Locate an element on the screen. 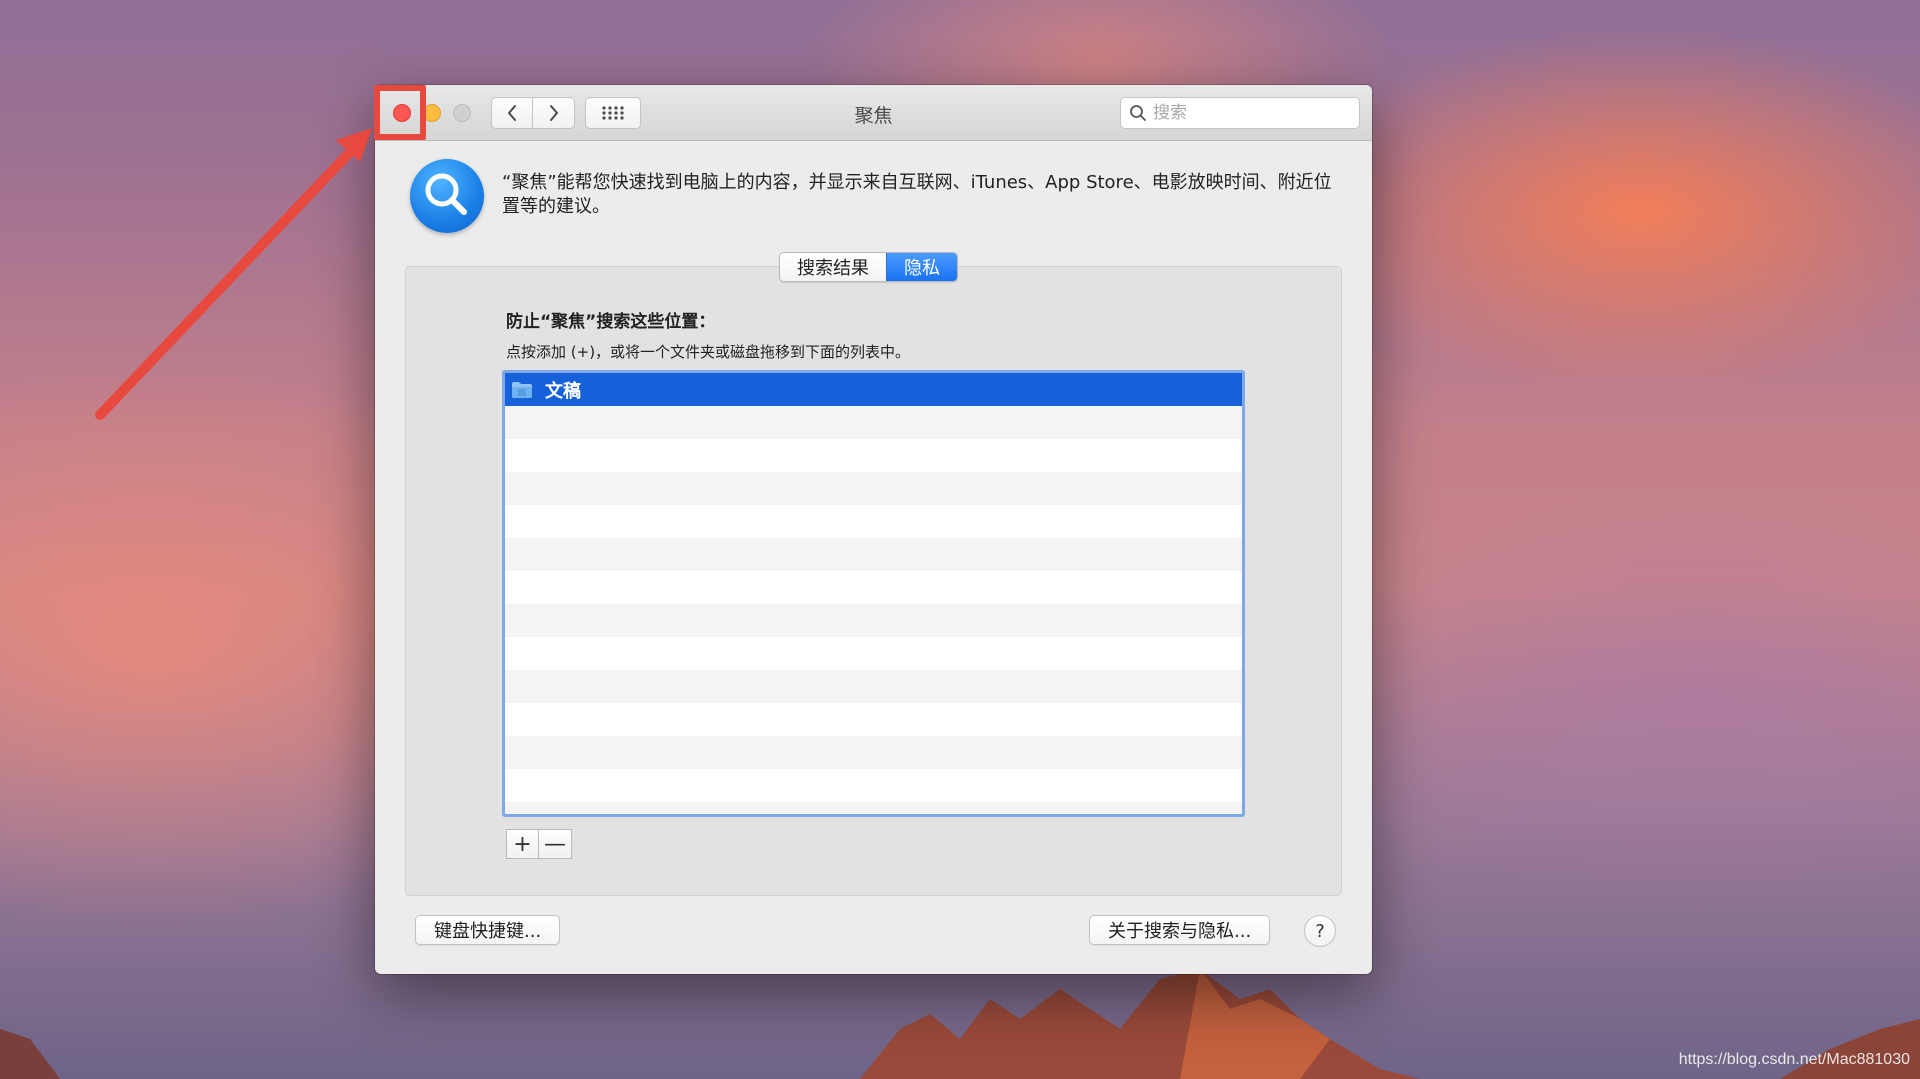  tab-bar: 搜索结果 隐私 is located at coordinates (868, 267).